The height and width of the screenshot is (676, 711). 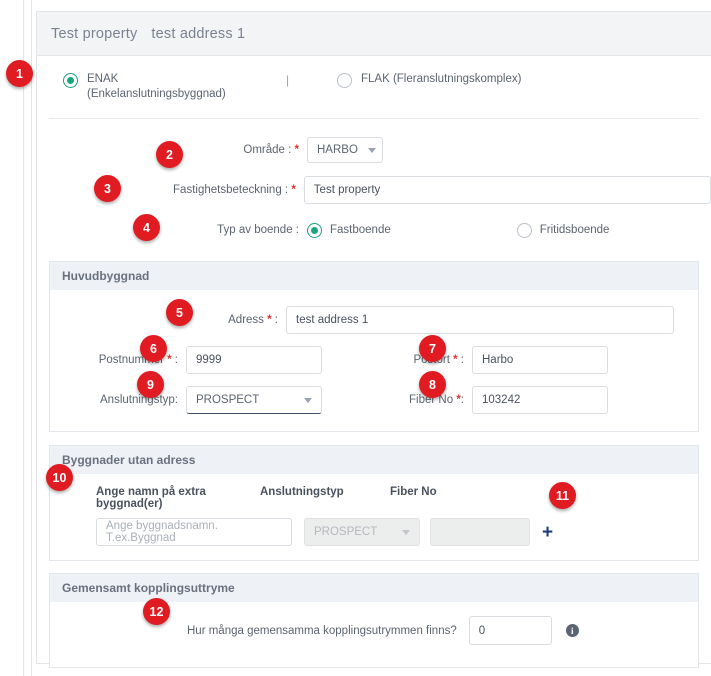 I want to click on byggnad-fiber-input, so click(x=480, y=532).